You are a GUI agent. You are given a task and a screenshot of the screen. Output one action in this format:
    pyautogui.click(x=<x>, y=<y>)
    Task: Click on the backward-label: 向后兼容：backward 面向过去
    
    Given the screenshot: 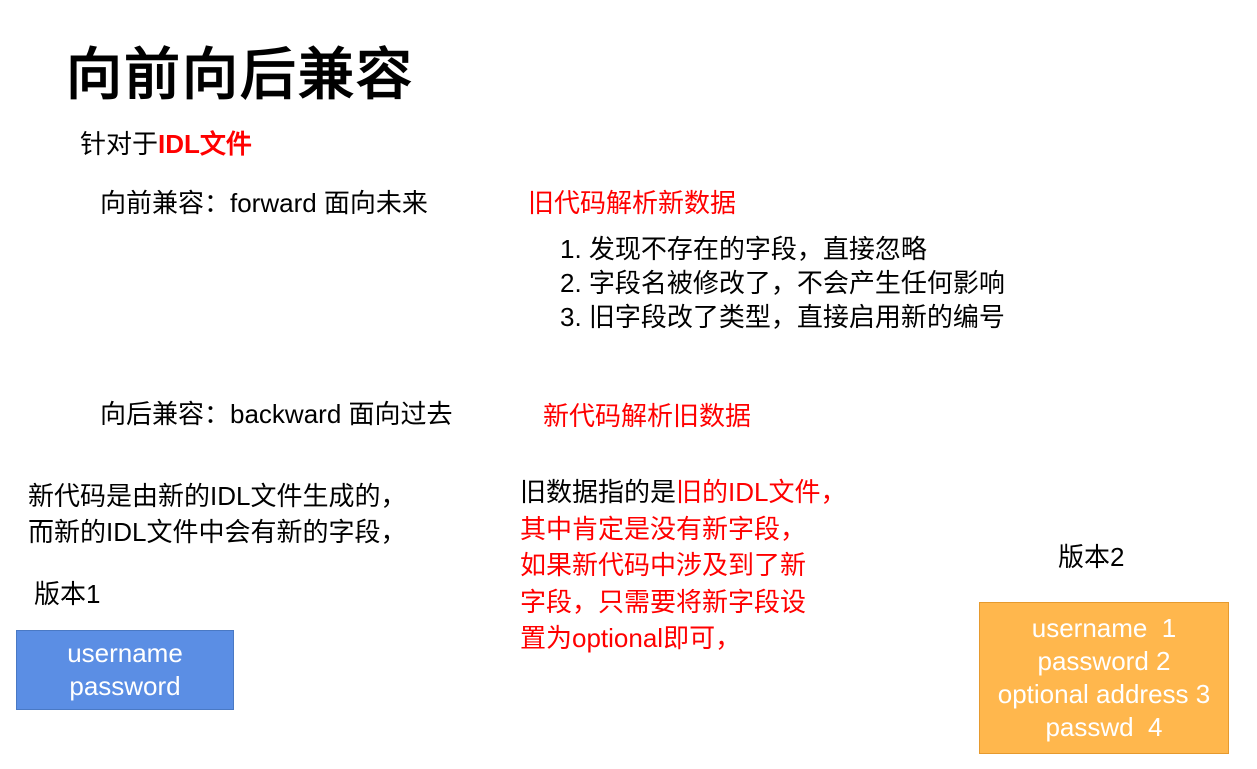 What is the action you would take?
    pyautogui.click(x=276, y=414)
    